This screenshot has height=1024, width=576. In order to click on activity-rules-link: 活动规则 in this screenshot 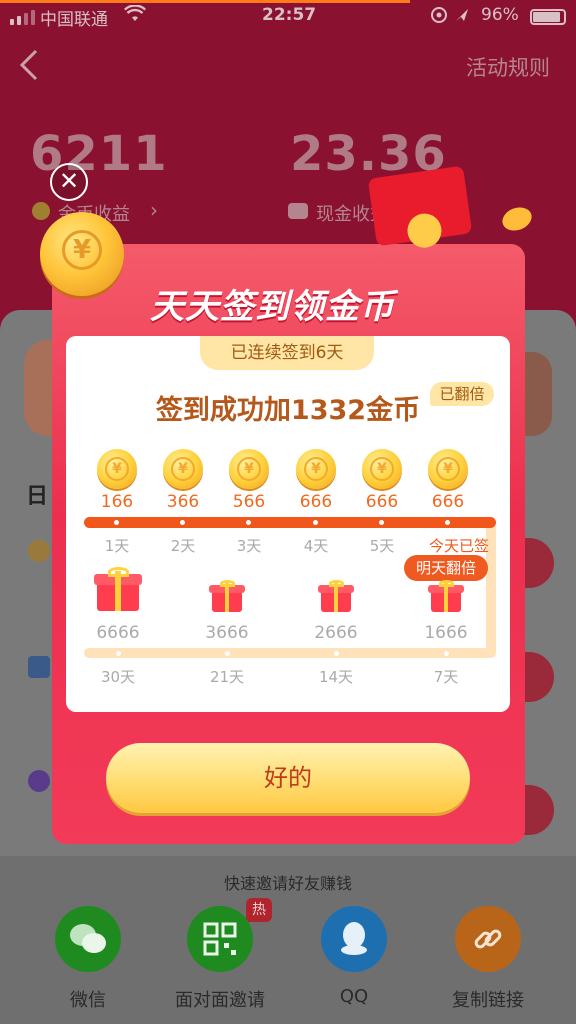, I will do `click(508, 67)`.